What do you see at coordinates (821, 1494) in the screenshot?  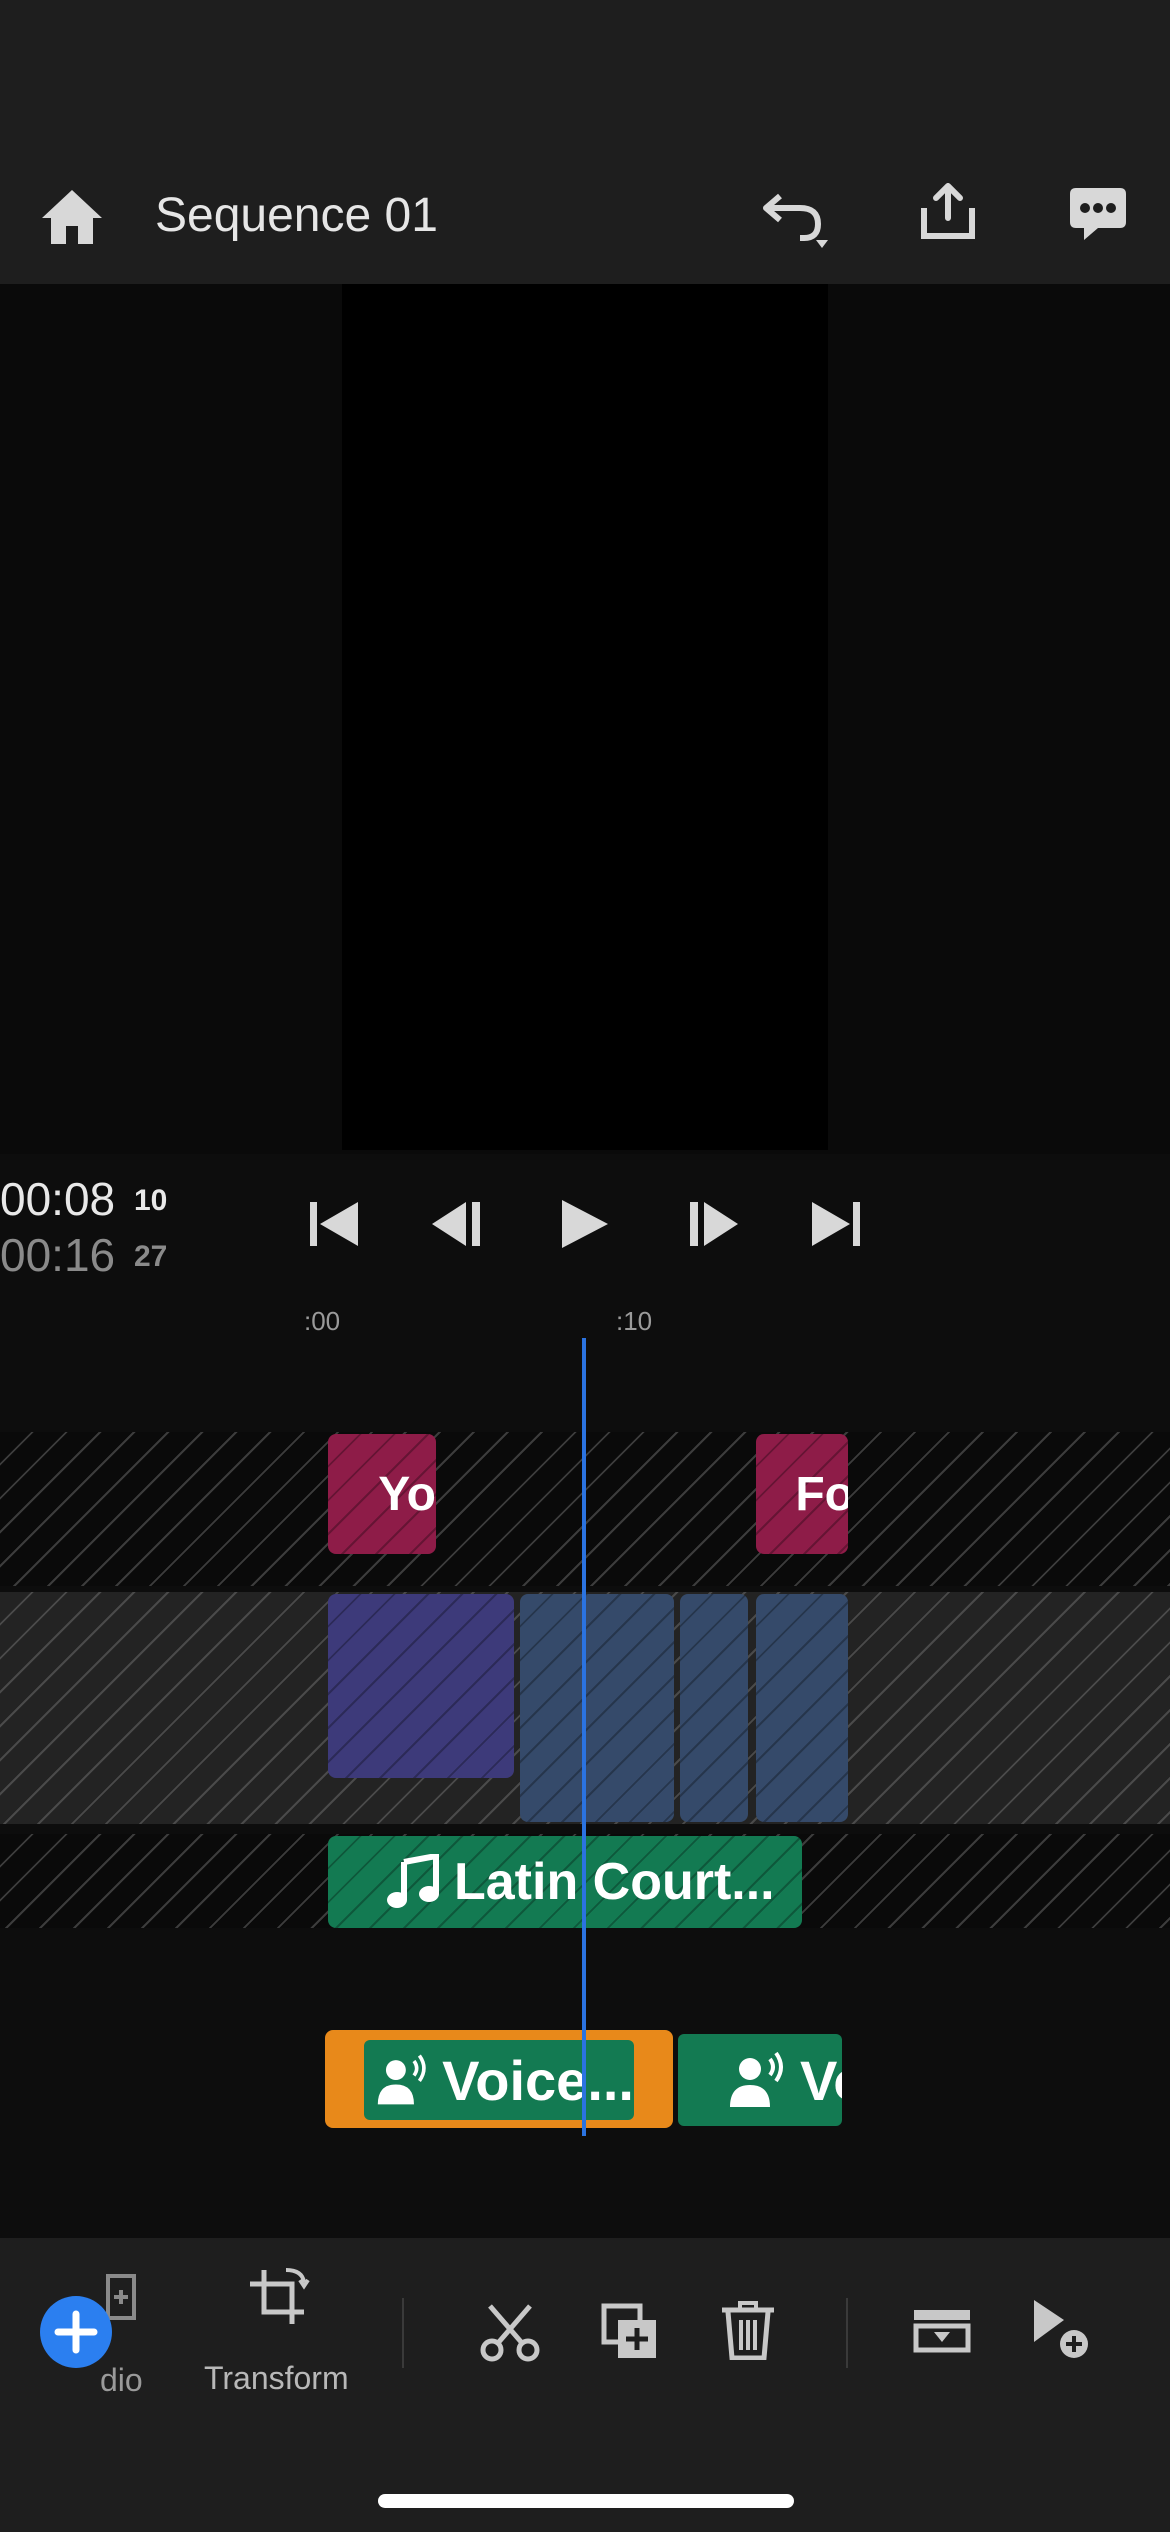 I see `title-clip-label: Fo` at bounding box center [821, 1494].